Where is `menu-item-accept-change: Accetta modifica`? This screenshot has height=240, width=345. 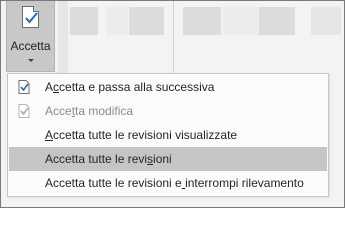 menu-item-accept-change: Accetta modifica is located at coordinates (168, 111).